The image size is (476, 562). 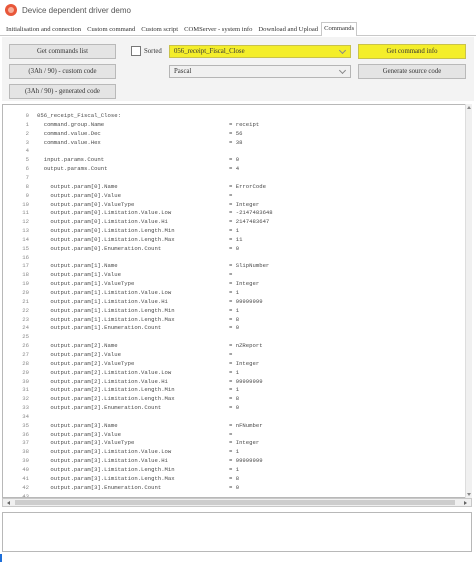 I want to click on window-title: Device dependent driver demo, so click(x=76, y=10).